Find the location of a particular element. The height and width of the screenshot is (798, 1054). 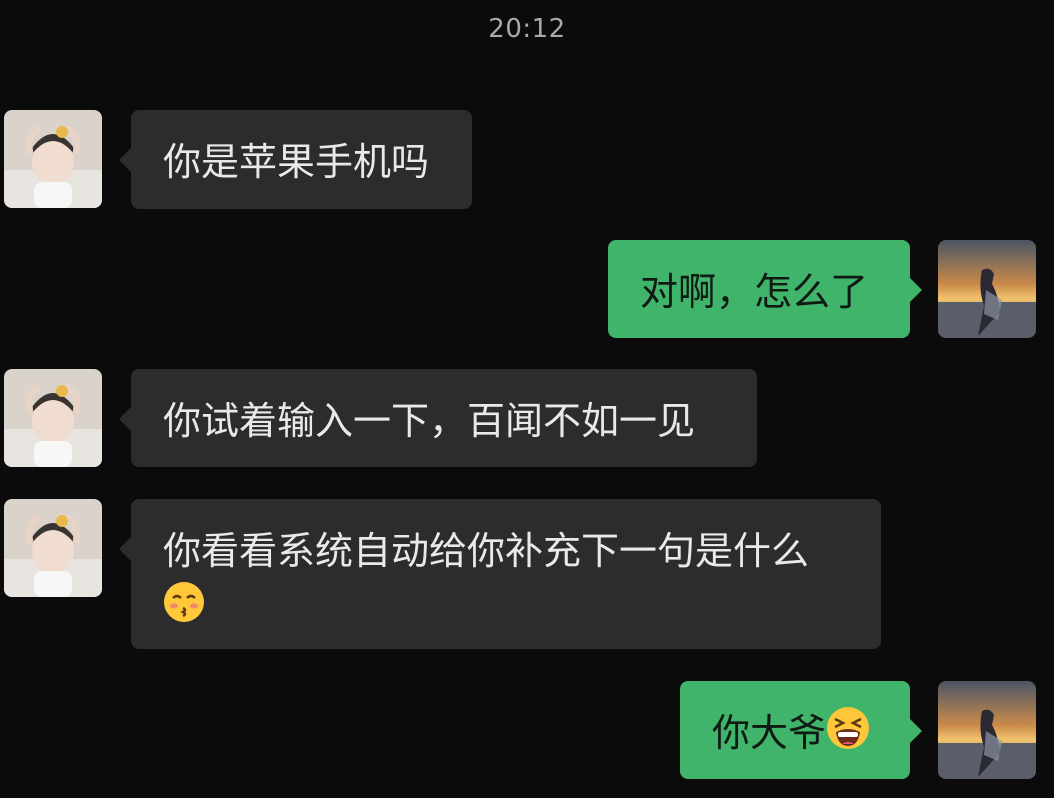

outgoing-message-bubble: 你大爷 is located at coordinates (801, 730).